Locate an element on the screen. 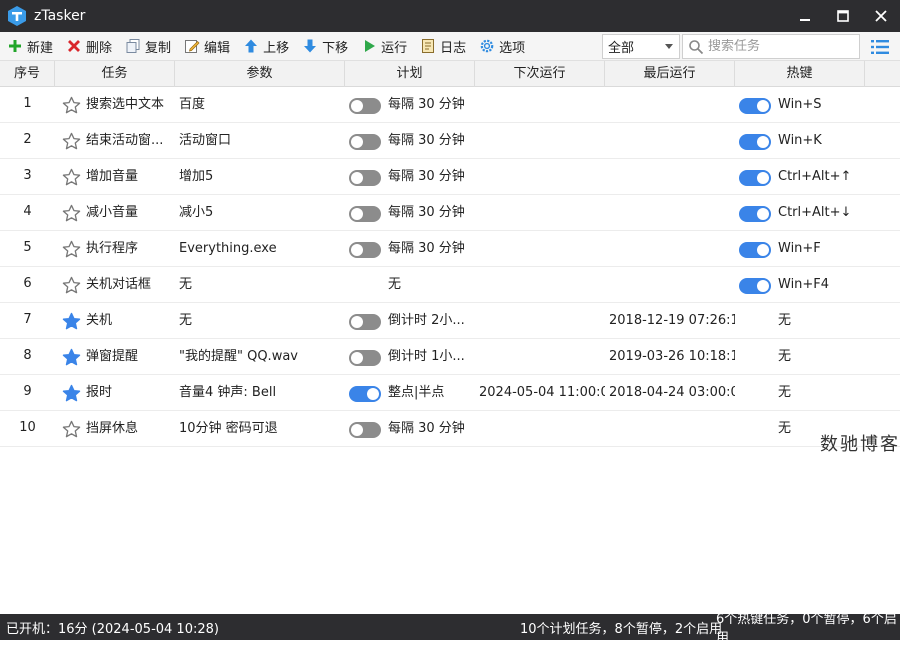 Image resolution: width=900 pixels, height=646 pixels. delete-x-icon is located at coordinates (74, 46).